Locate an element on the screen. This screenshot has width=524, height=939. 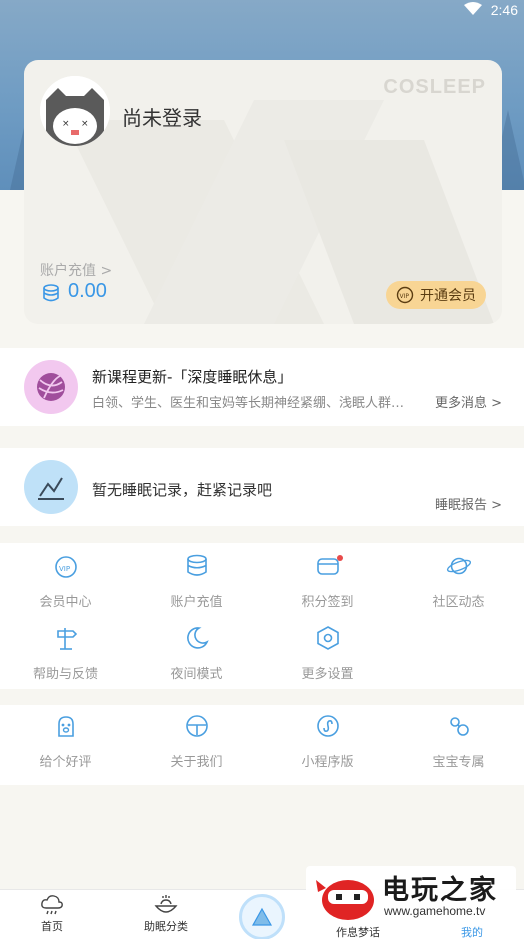
cloud-rain-icon is located at coordinates (52, 905).